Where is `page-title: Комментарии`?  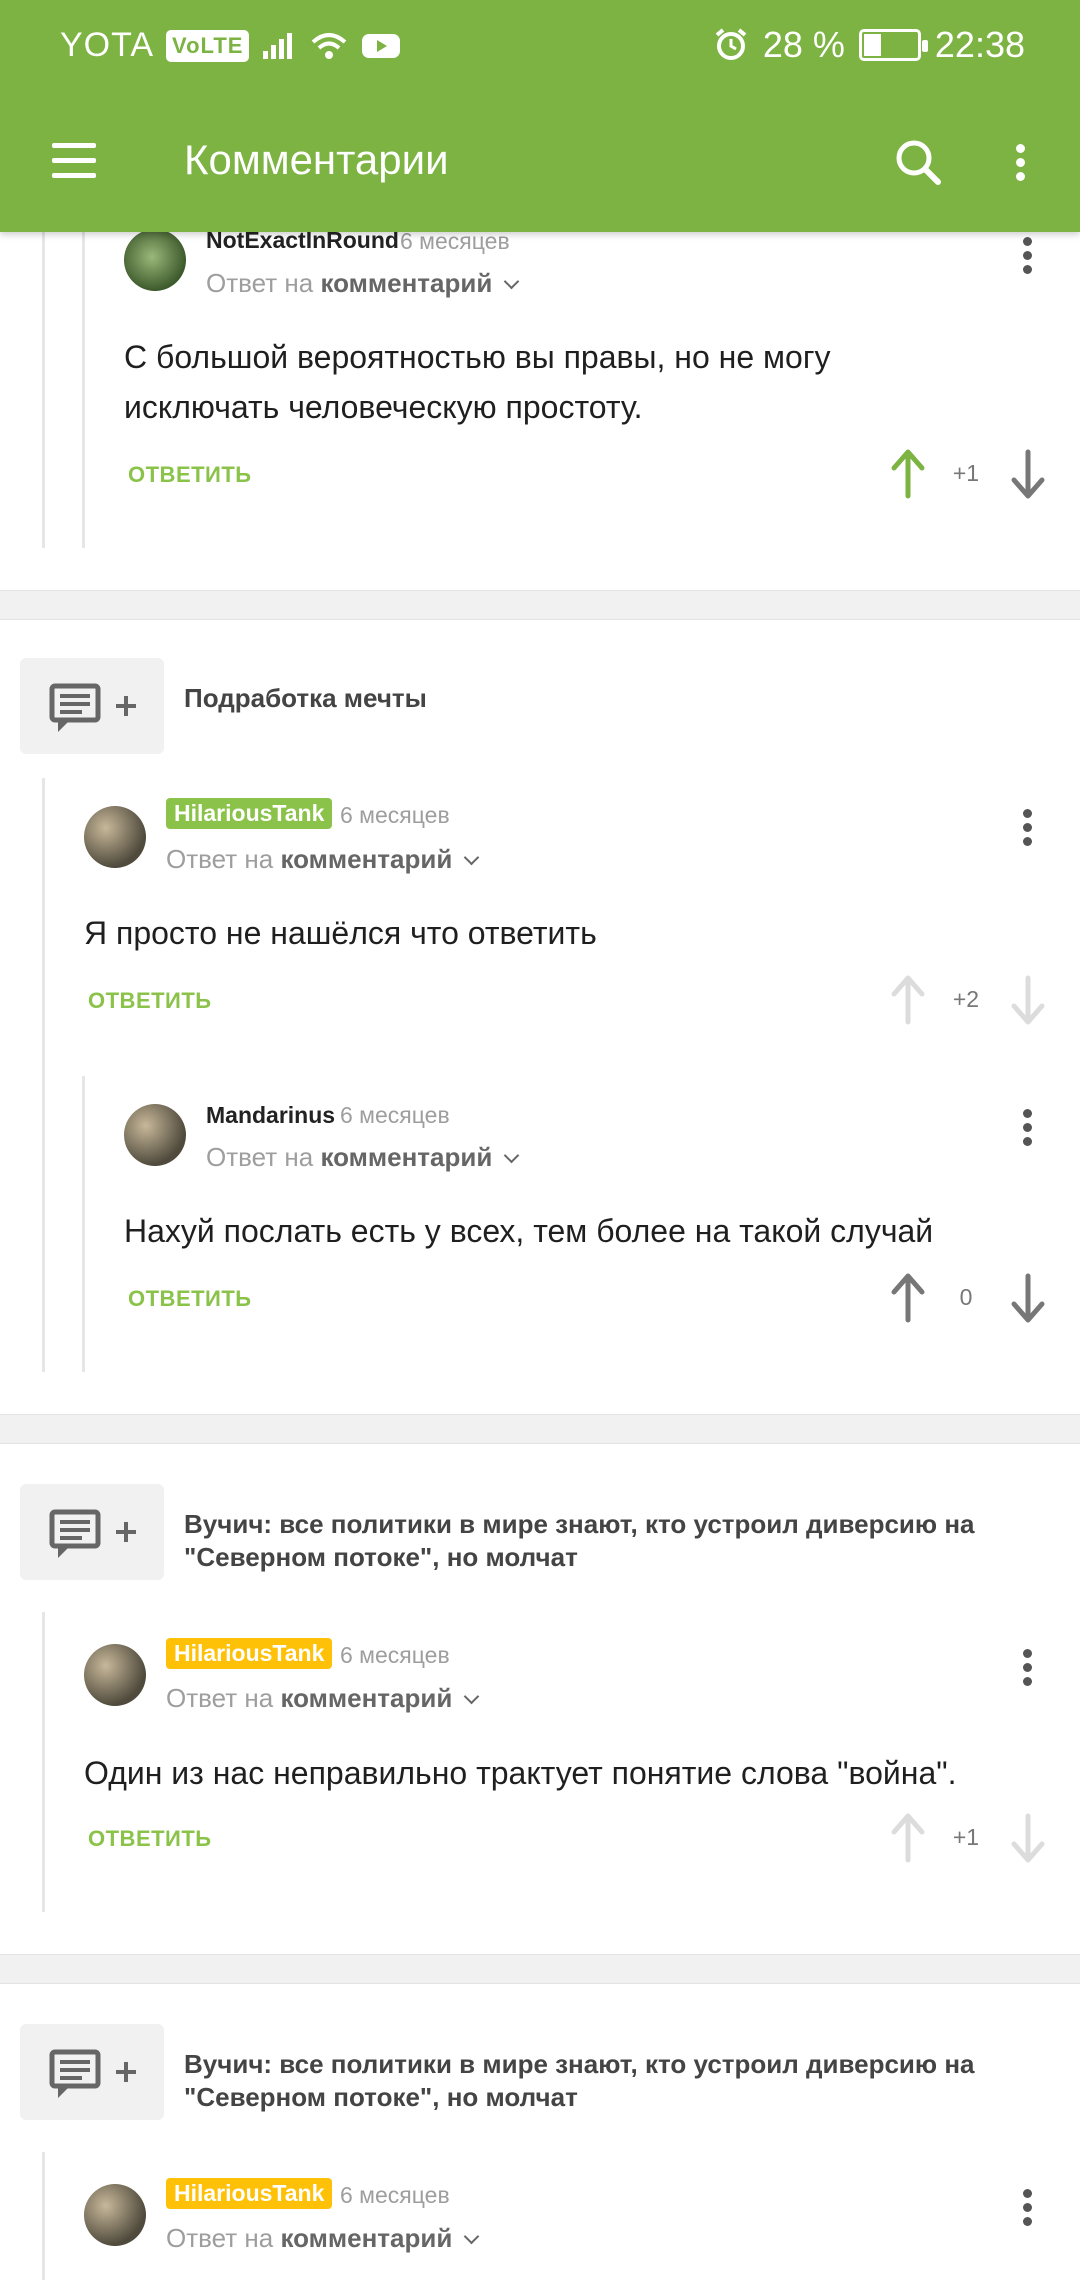
page-title: Комментарии is located at coordinates (316, 159).